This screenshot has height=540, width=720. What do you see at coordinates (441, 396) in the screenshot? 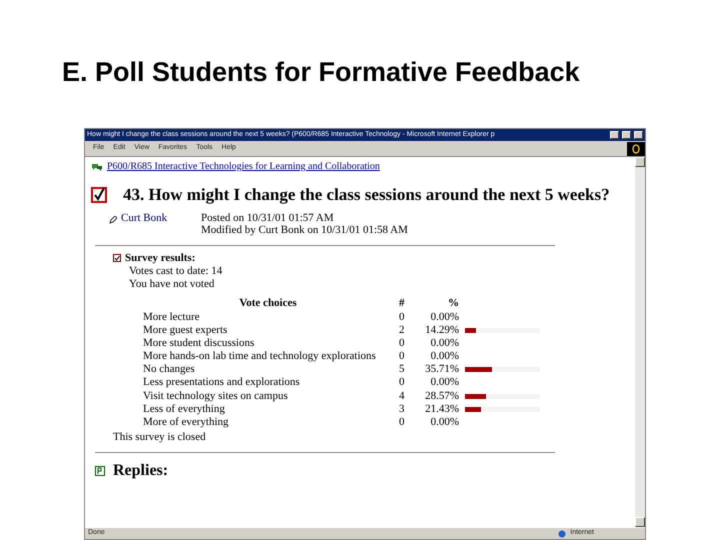
I see `vote-percent: 28.57%` at bounding box center [441, 396].